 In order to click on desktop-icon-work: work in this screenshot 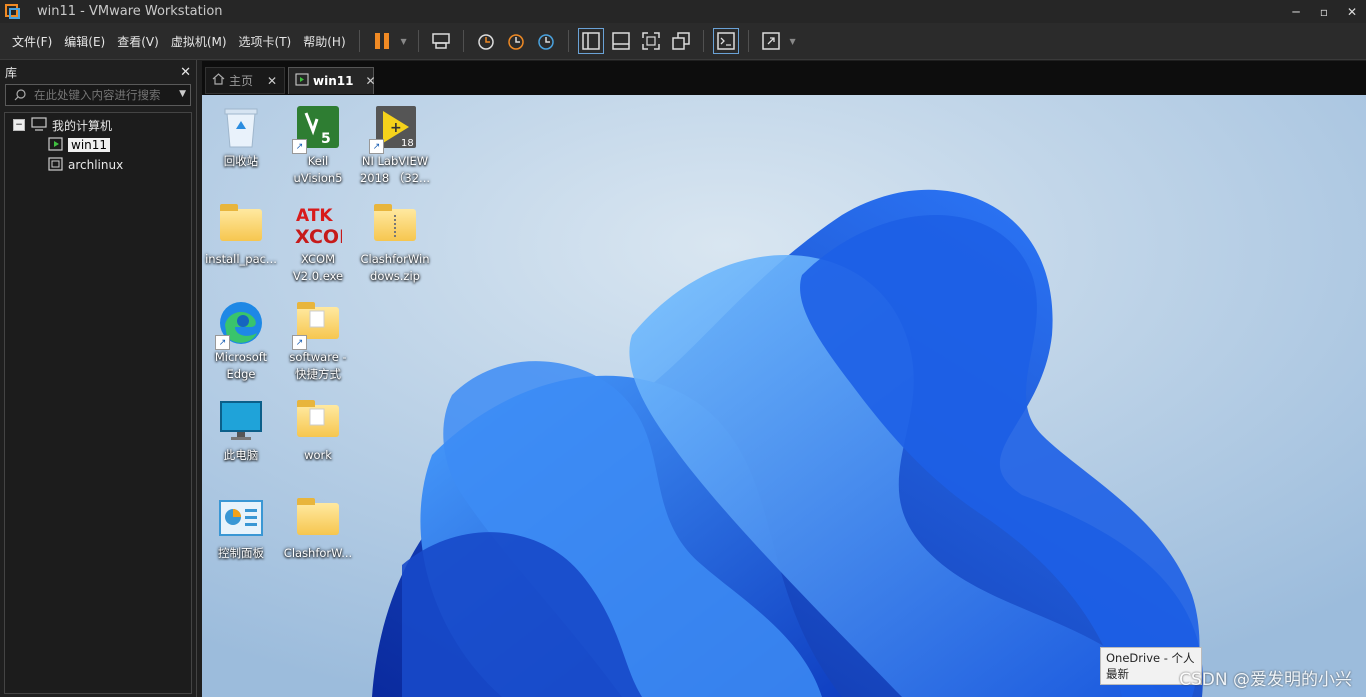, I will do `click(318, 430)`.